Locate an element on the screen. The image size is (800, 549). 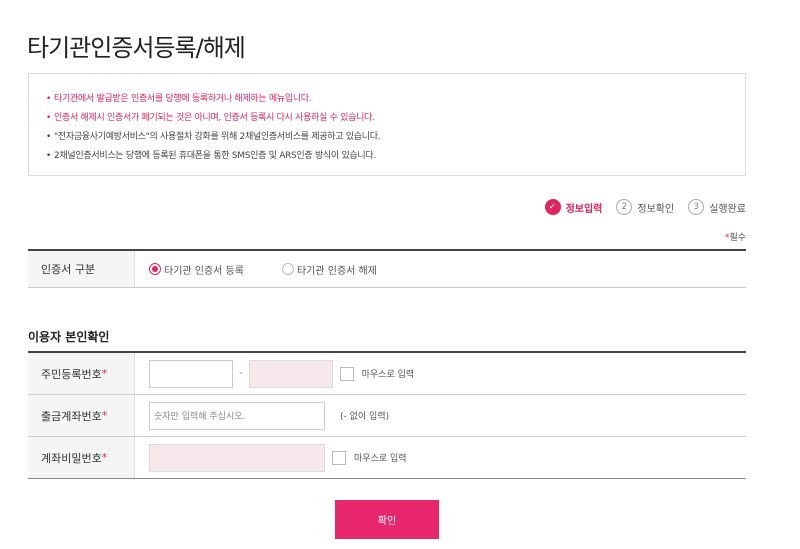
step-indicator: ✓ 정보입력 2 정보확인 3 실행완료 is located at coordinates (638, 207).